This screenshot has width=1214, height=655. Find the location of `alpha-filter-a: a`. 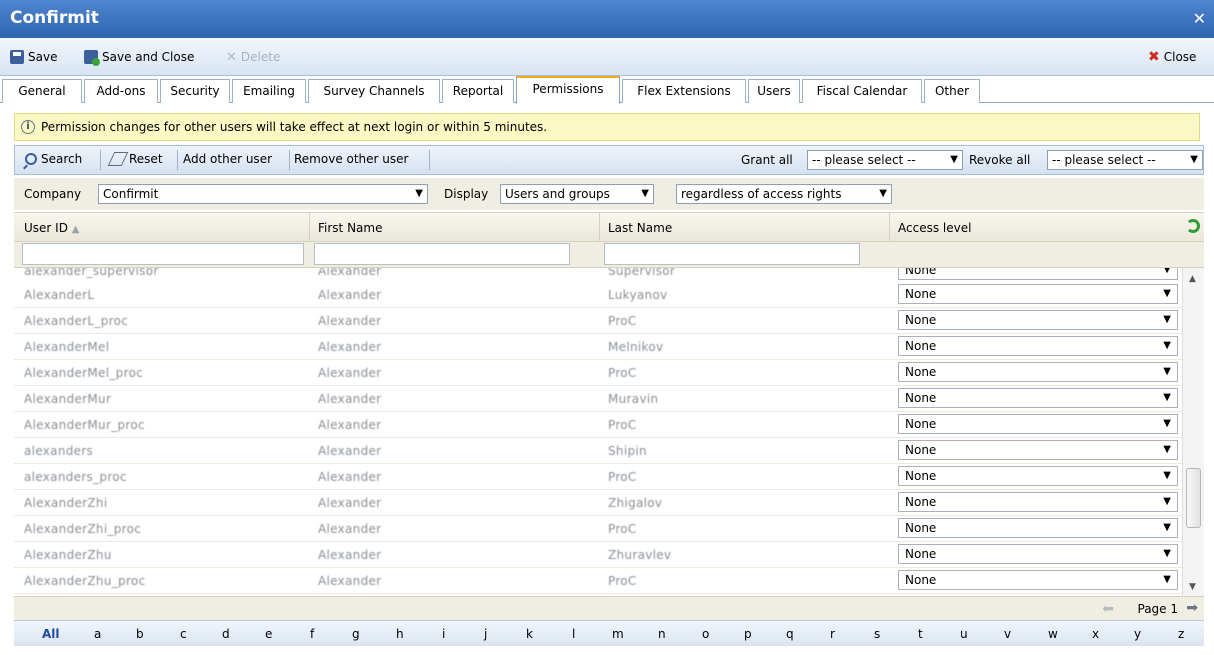

alpha-filter-a: a is located at coordinates (97, 634).